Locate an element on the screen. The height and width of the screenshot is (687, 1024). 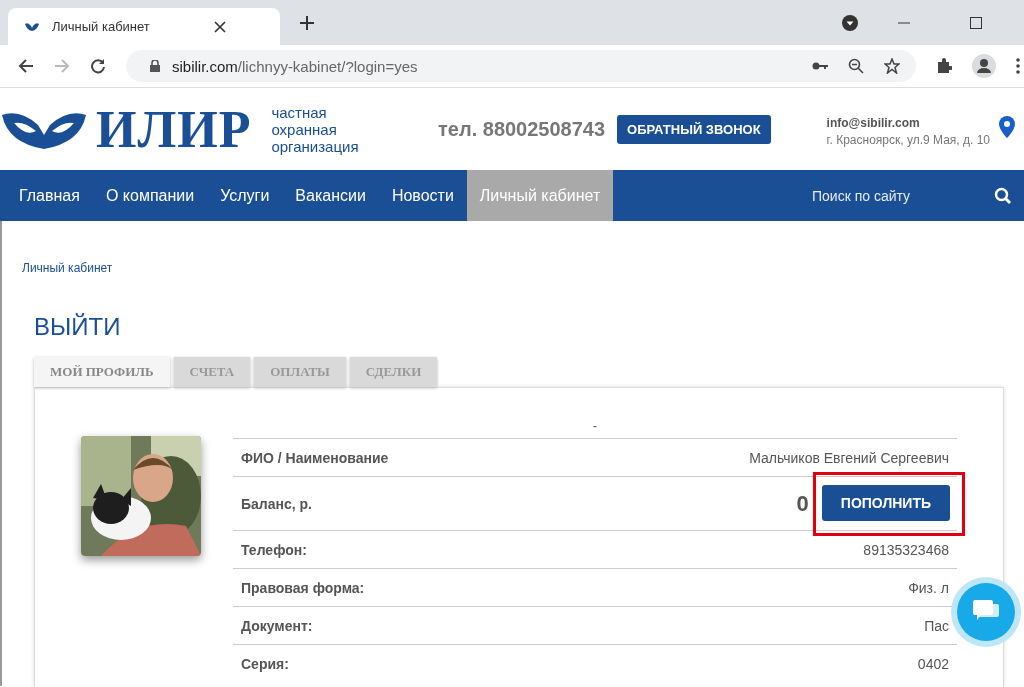
field-label: ФИО / Наименование is located at coordinates (315, 457).